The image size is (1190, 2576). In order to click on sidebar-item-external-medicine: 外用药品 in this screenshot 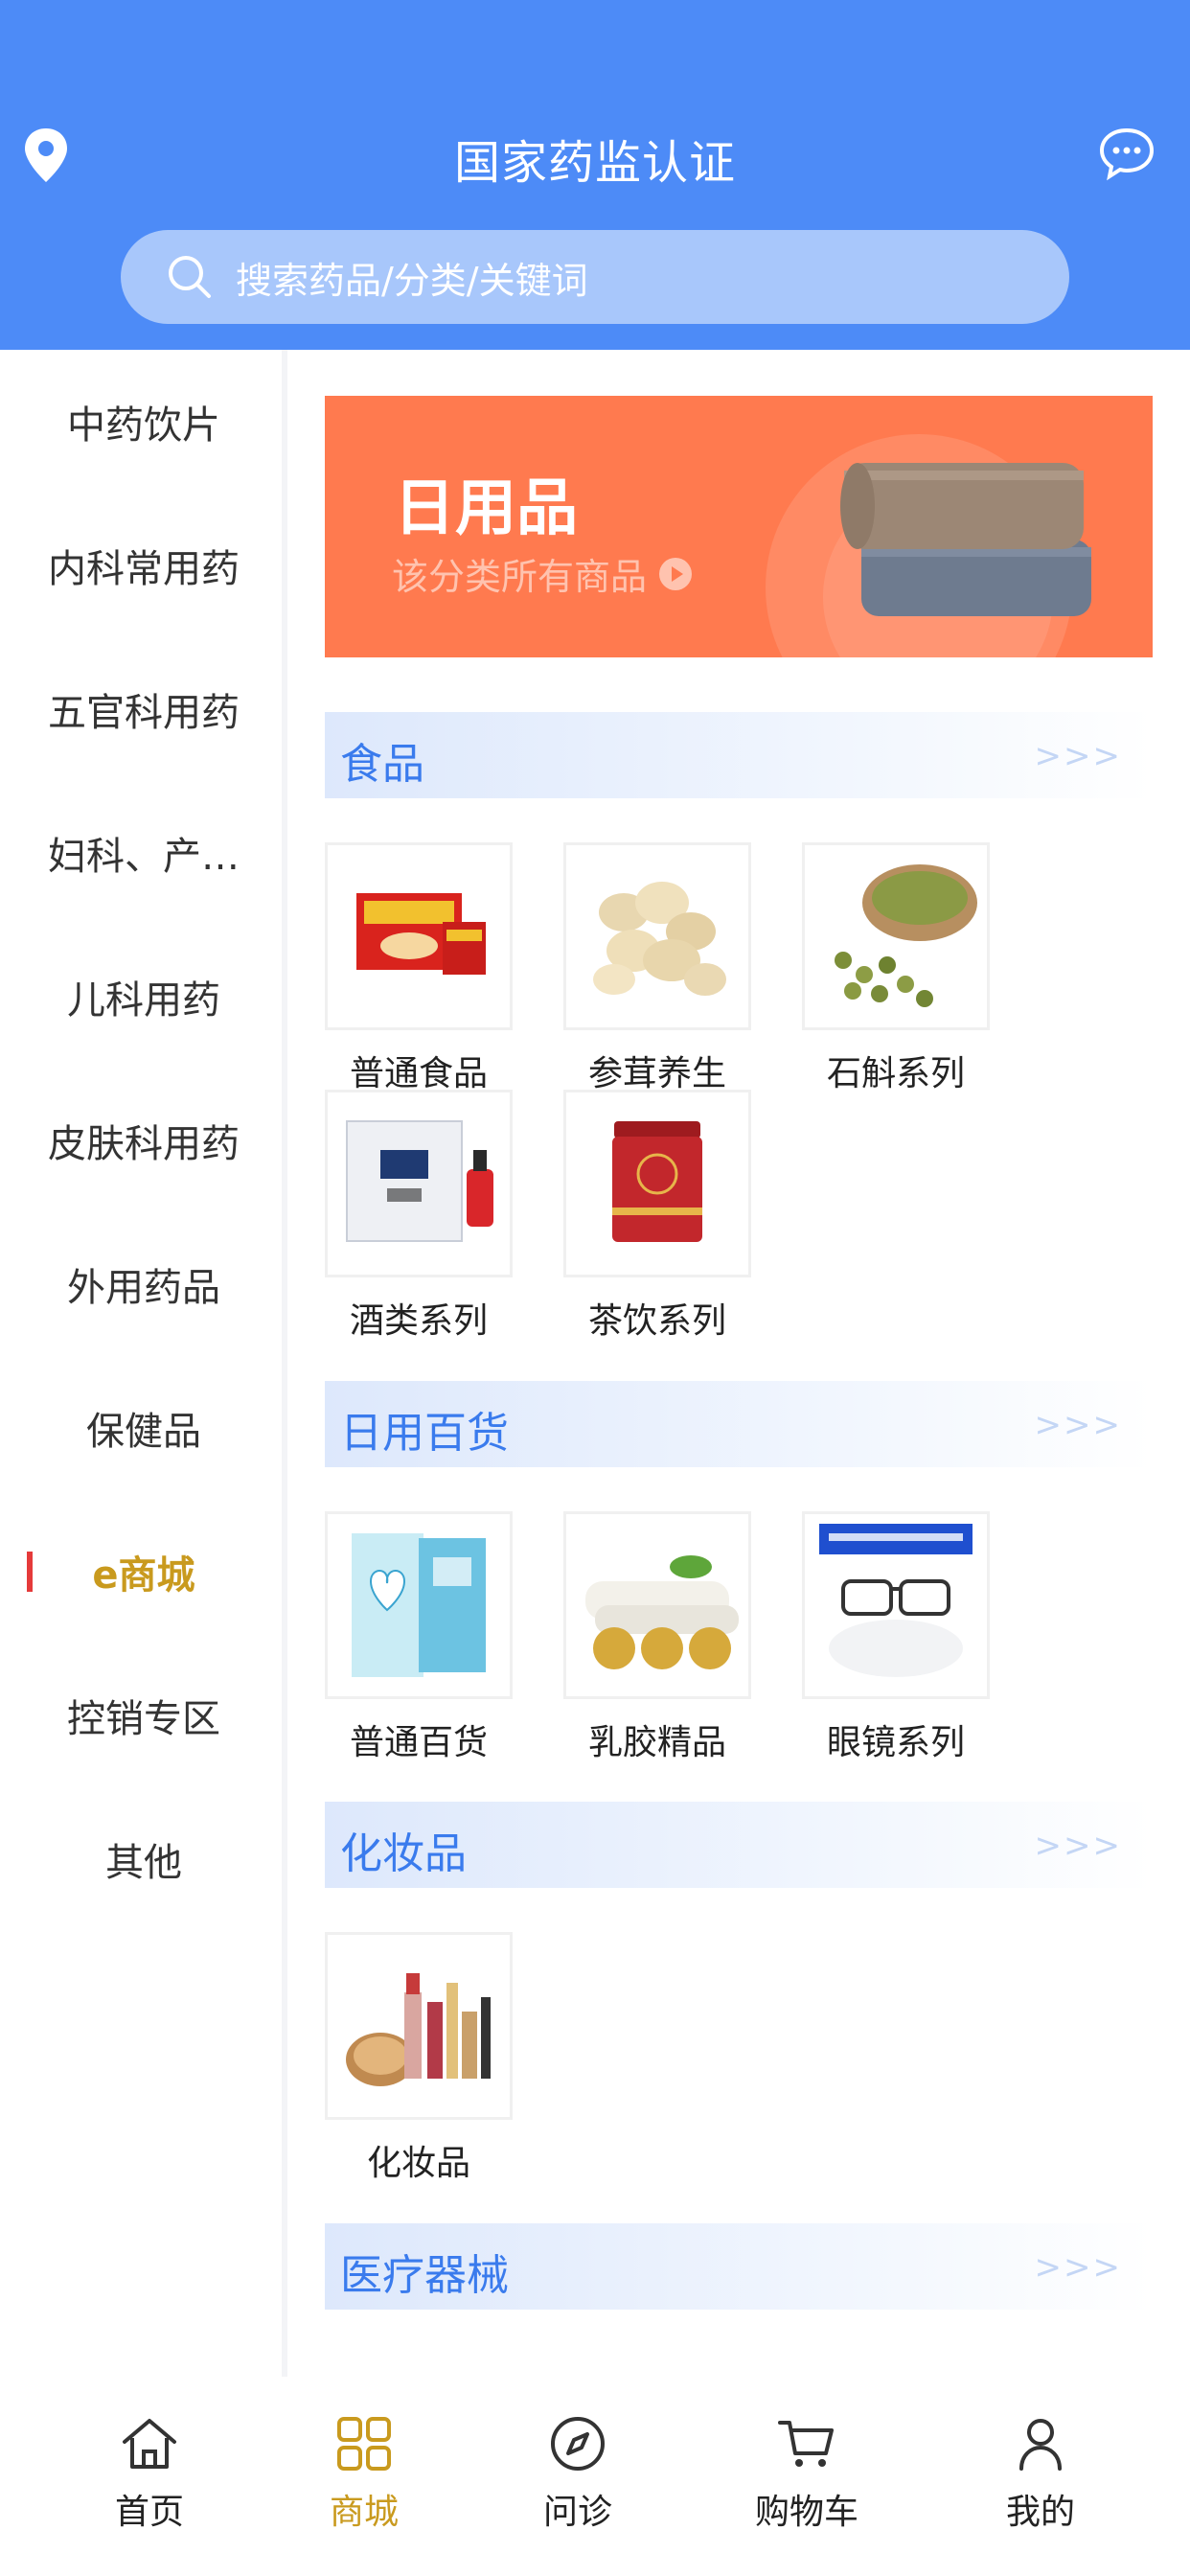, I will do `click(144, 1284)`.